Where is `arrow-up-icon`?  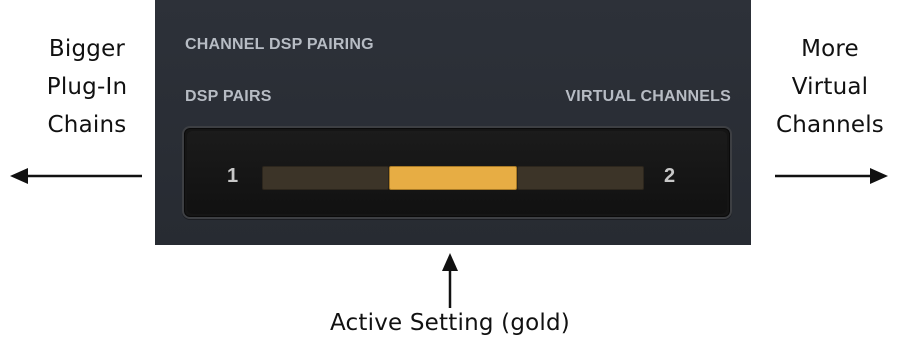 arrow-up-icon is located at coordinates (450, 280).